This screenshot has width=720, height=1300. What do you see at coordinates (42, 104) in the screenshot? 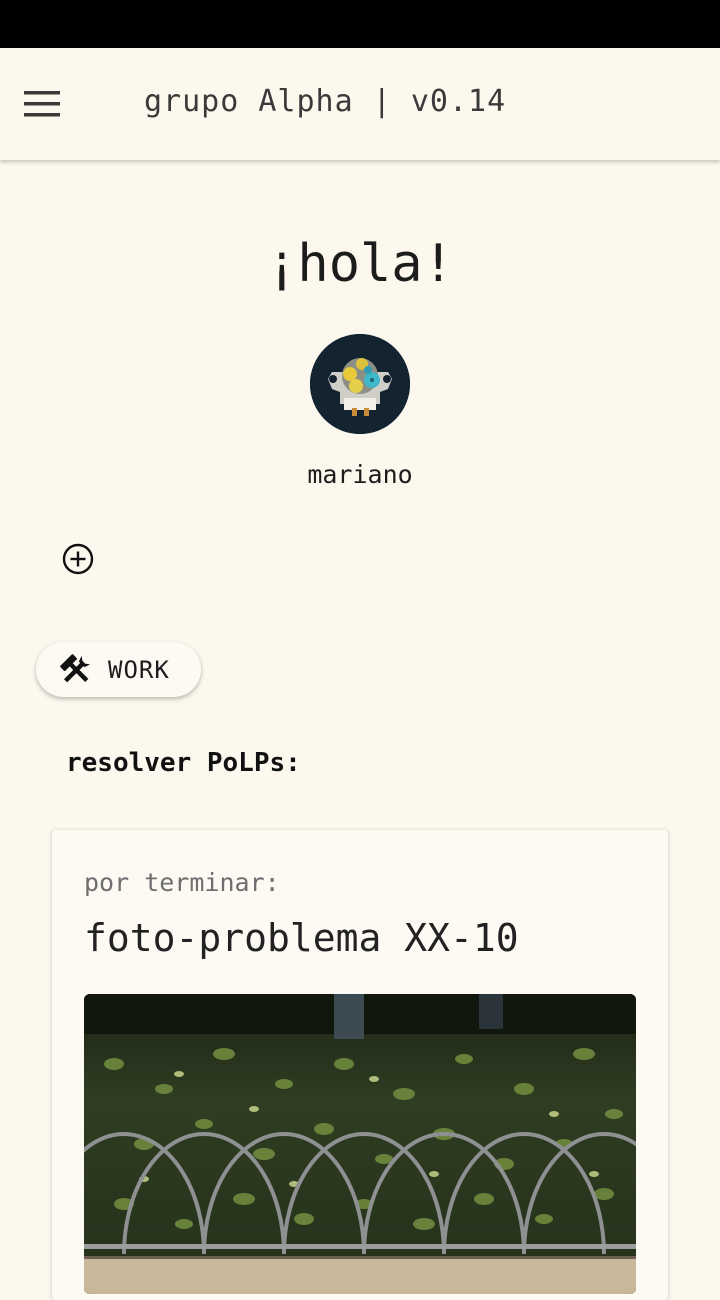
I see `hamburger-menu-icon` at bounding box center [42, 104].